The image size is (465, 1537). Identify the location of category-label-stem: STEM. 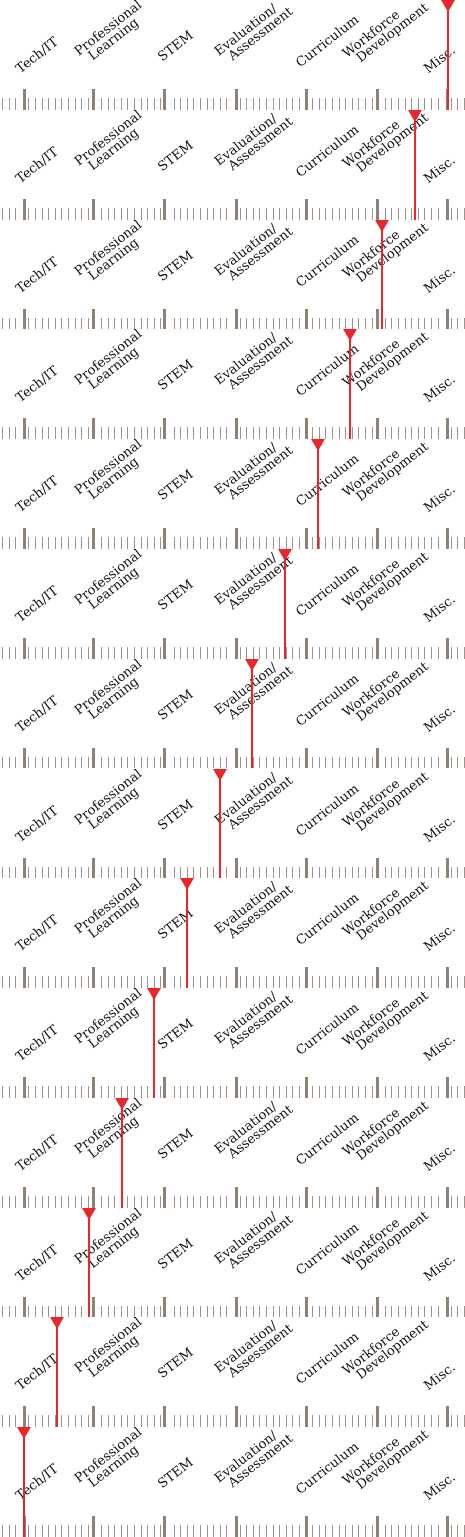
(175, 266).